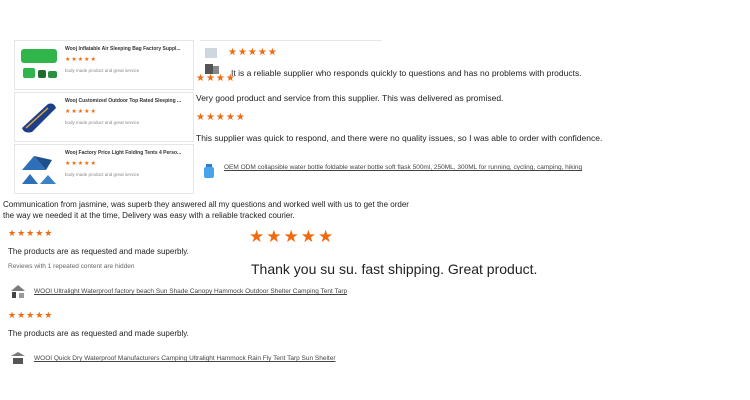 This screenshot has height=400, width=750. I want to click on sleeping-bag-image, so click(39, 118).